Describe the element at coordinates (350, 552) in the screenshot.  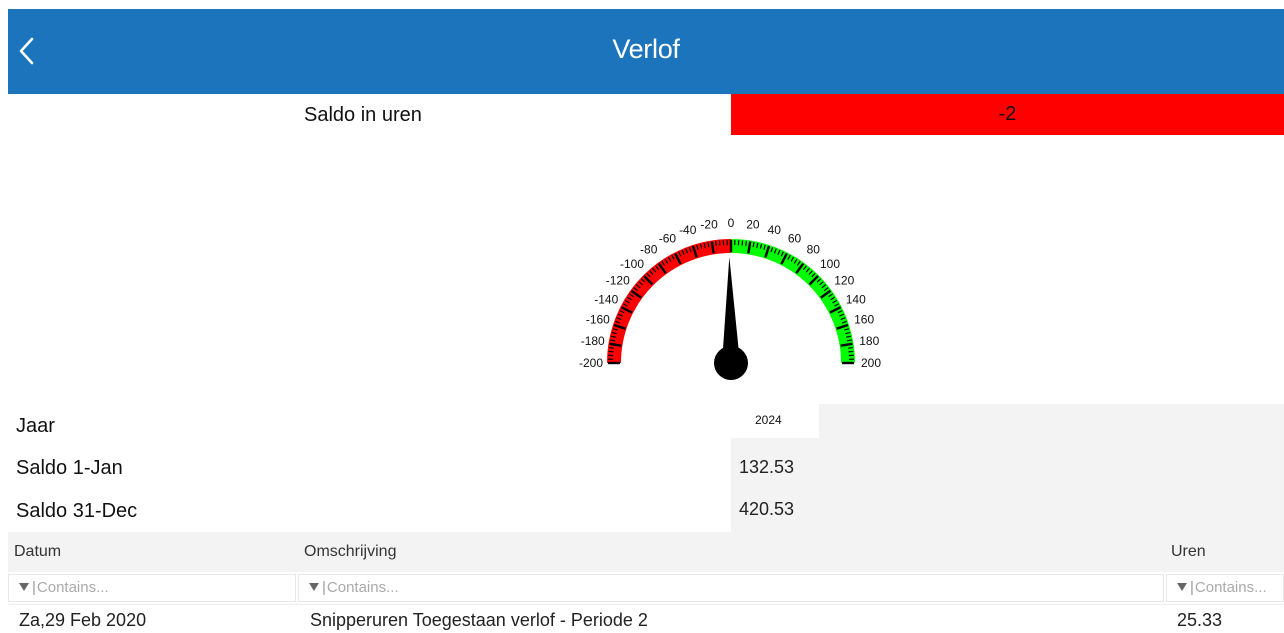
I see `column-header-omschrijving: Omschrijving` at that location.